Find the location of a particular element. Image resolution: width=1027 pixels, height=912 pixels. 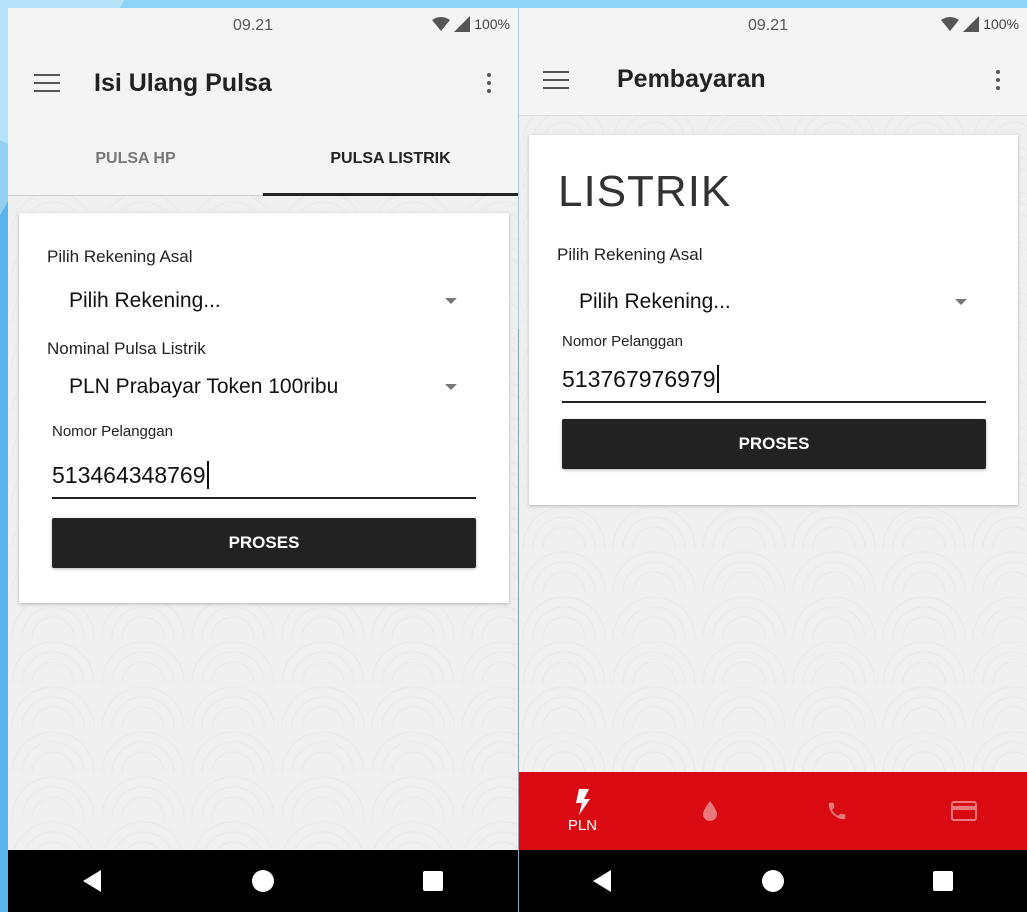

customer-number-value: 513767976979 is located at coordinates (639, 379).